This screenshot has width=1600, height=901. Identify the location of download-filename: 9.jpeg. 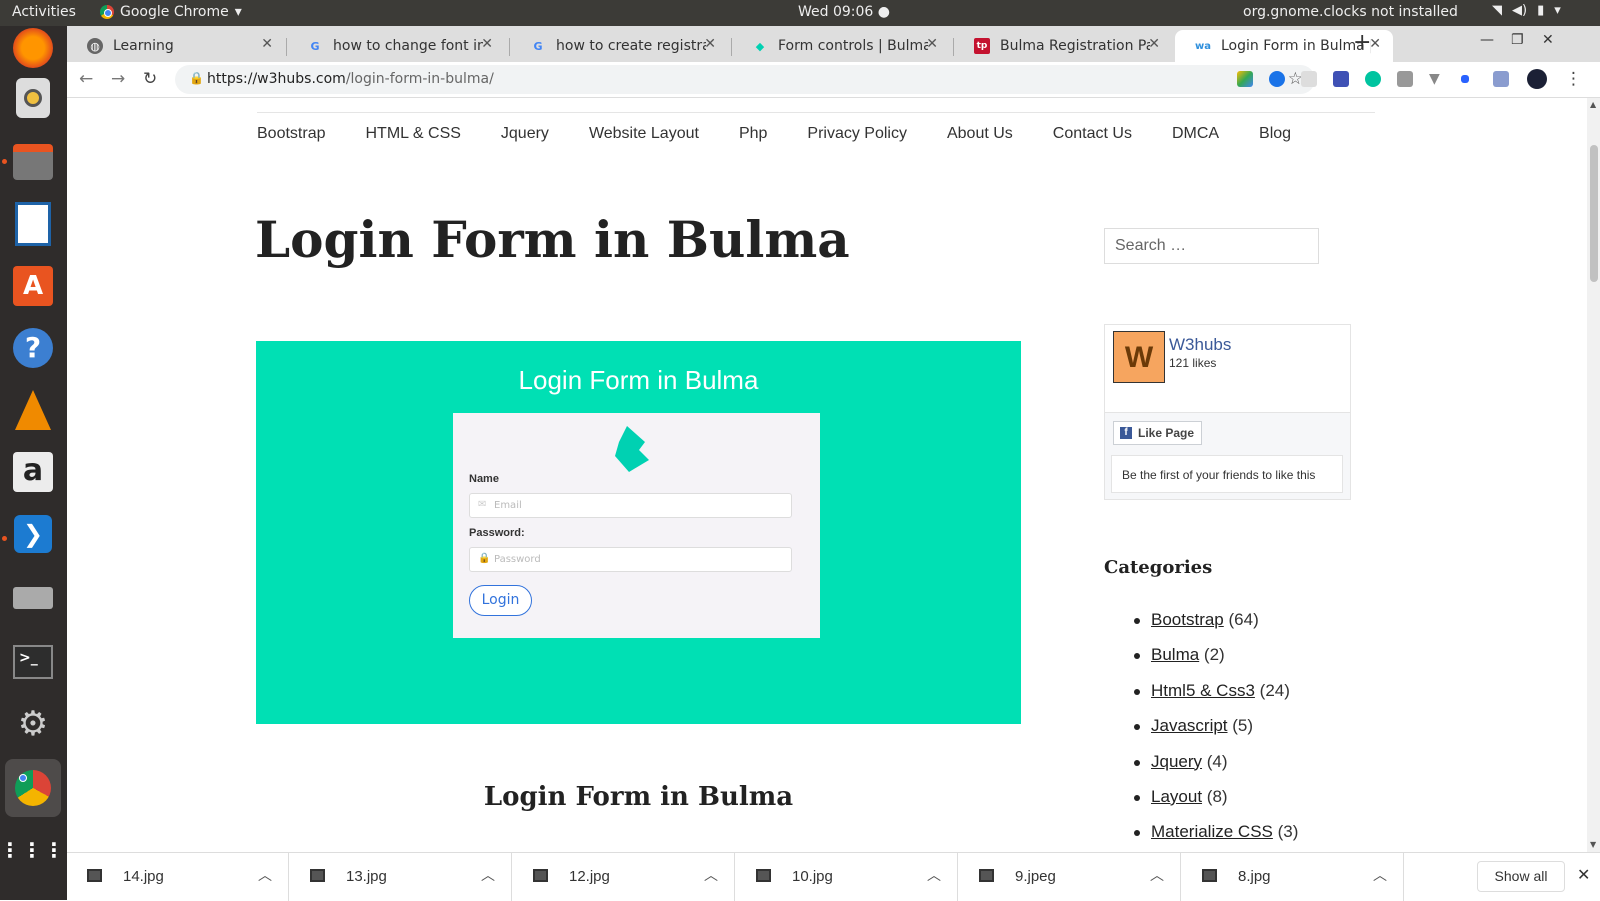
(1035, 876).